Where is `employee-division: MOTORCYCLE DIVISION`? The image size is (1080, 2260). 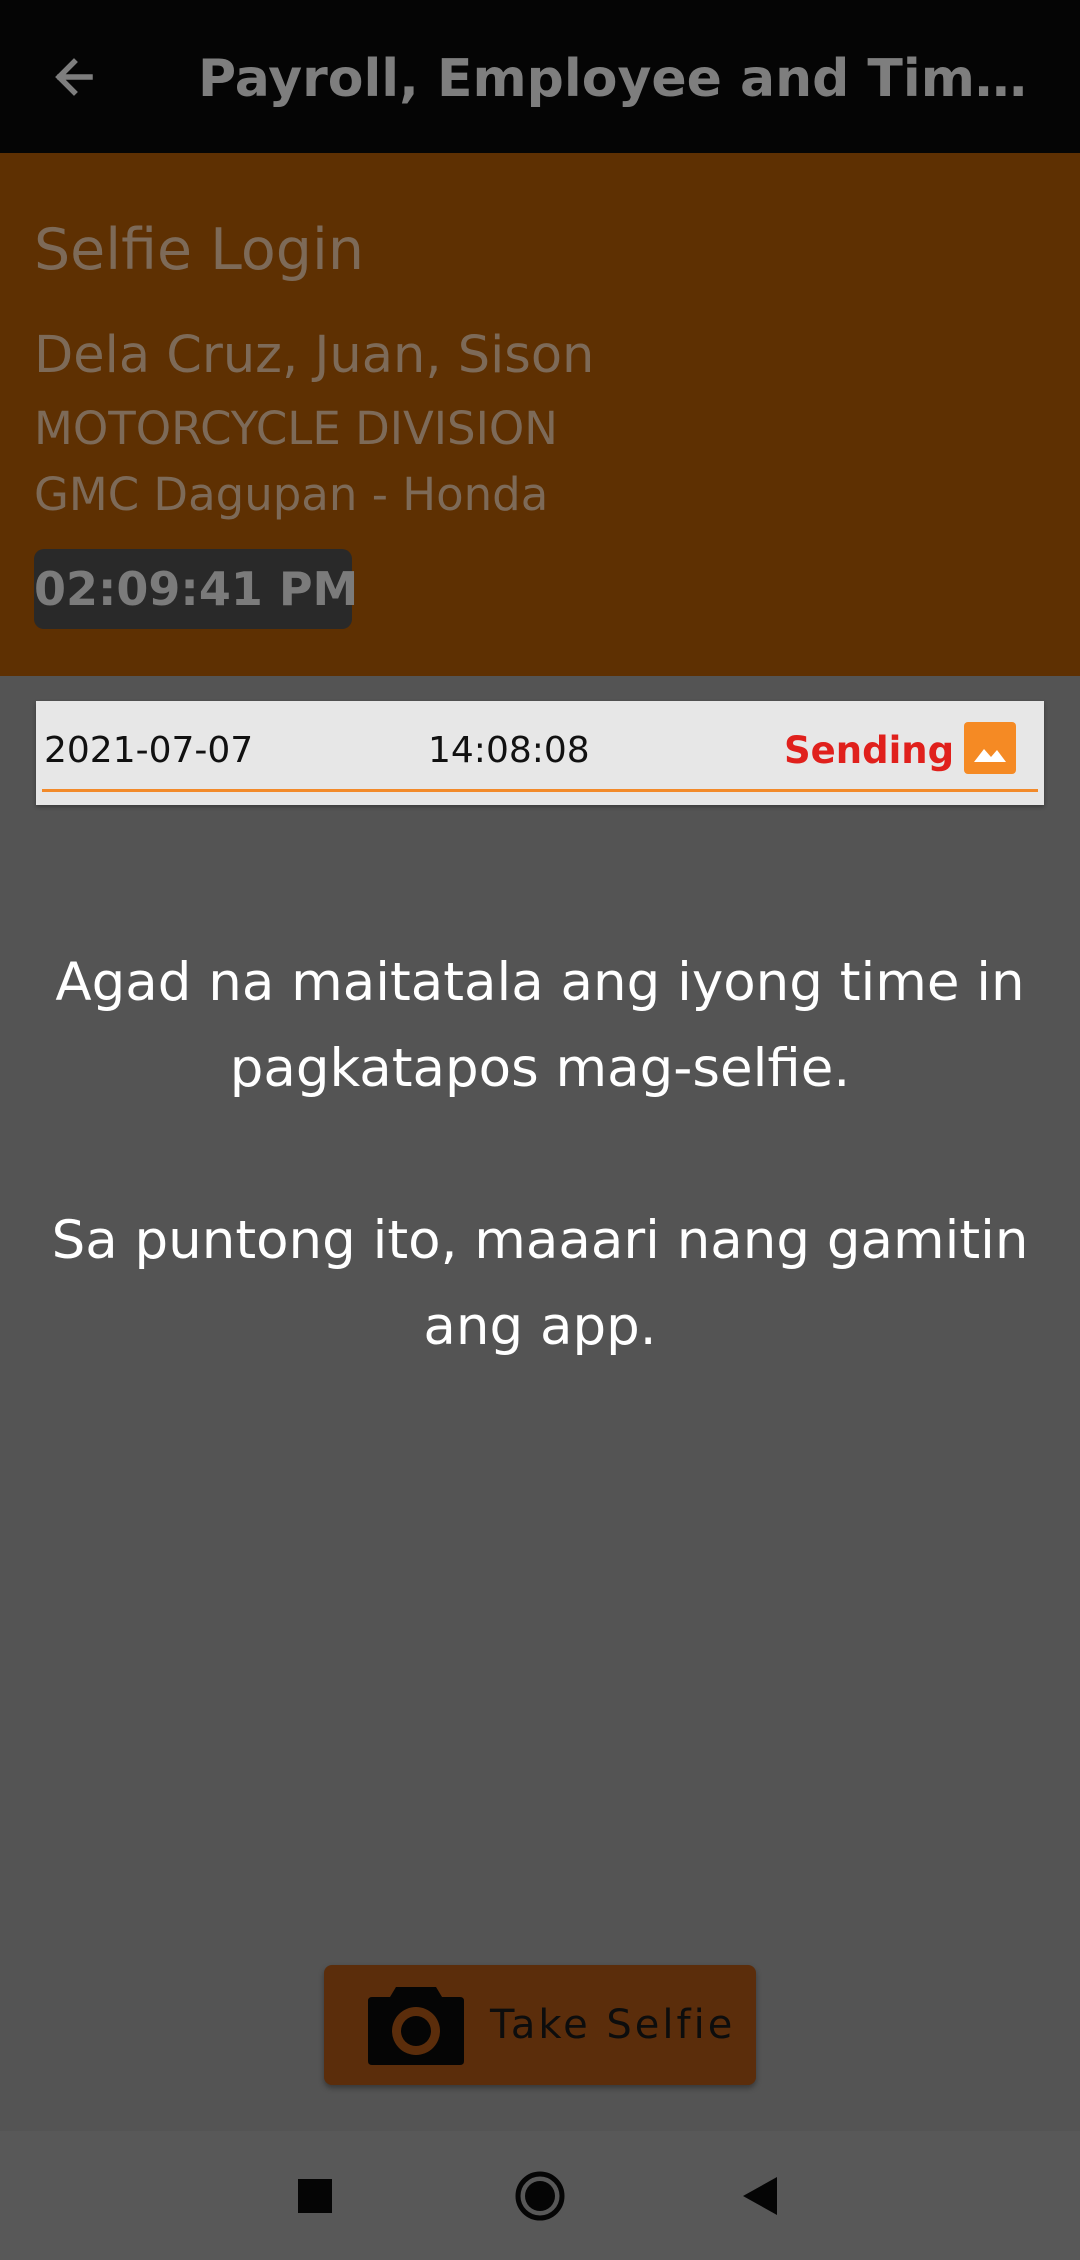
employee-division: MOTORCYCLE DIVISION is located at coordinates (296, 428).